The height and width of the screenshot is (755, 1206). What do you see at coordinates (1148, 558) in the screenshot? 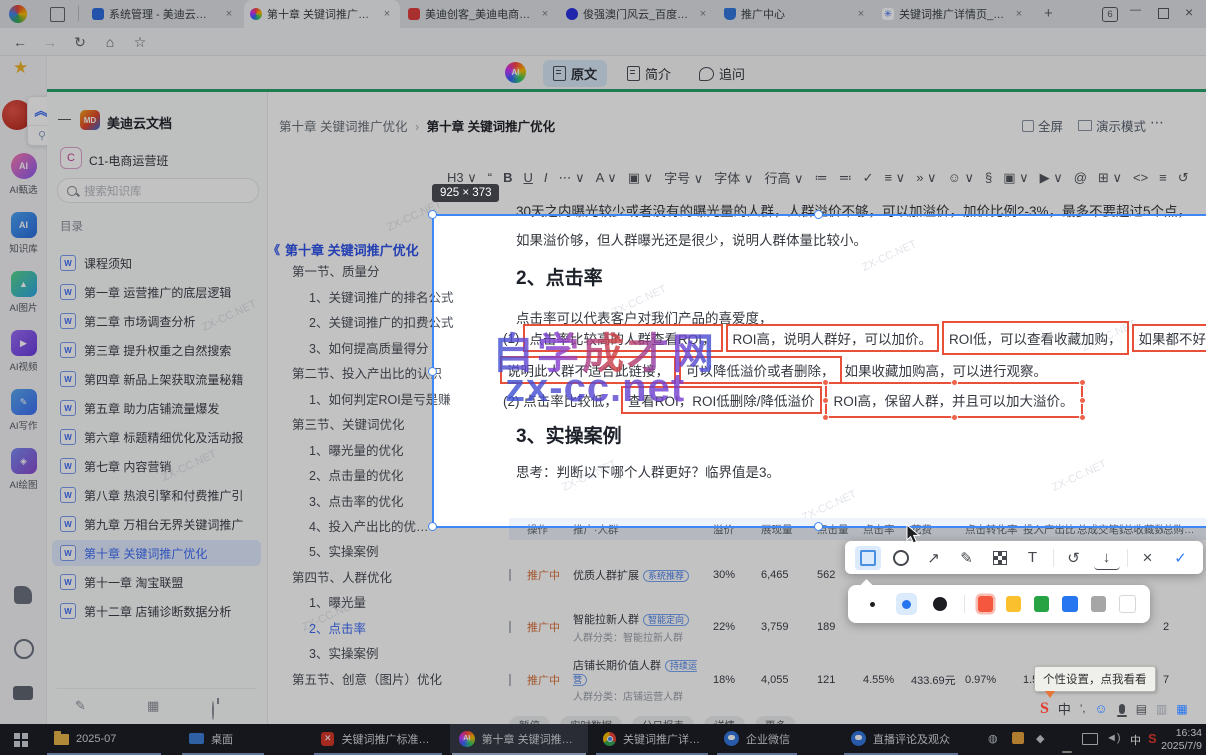
I see `cancel-capture-button: ×` at bounding box center [1148, 558].